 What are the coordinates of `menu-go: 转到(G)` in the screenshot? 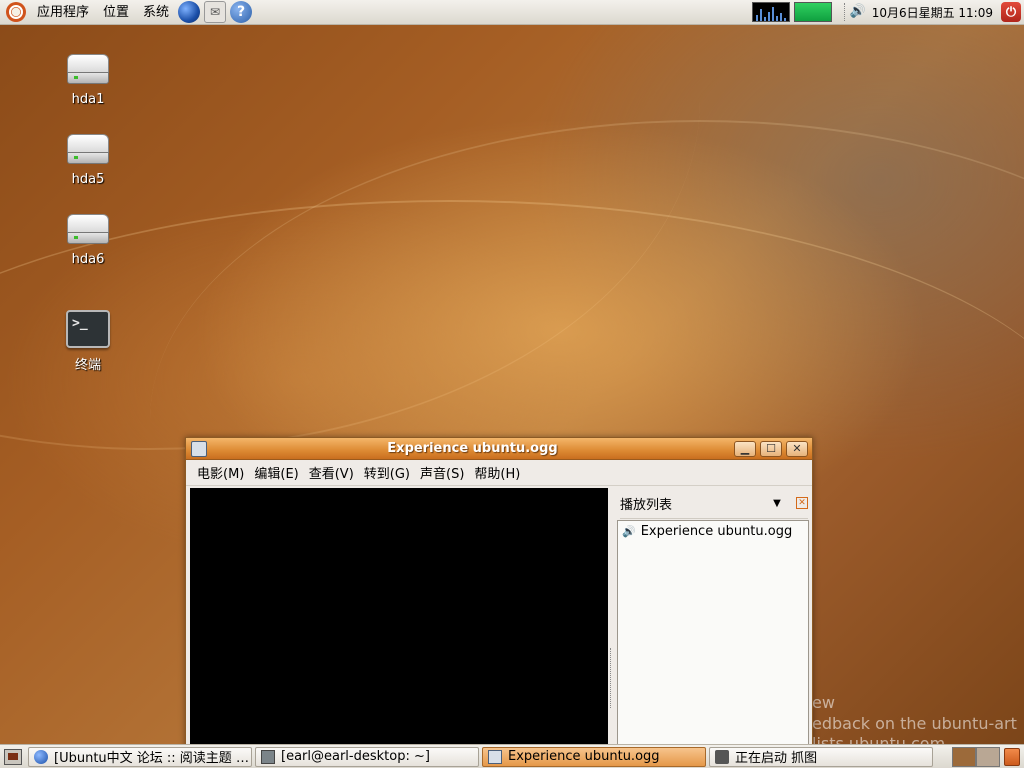 It's located at (387, 472).